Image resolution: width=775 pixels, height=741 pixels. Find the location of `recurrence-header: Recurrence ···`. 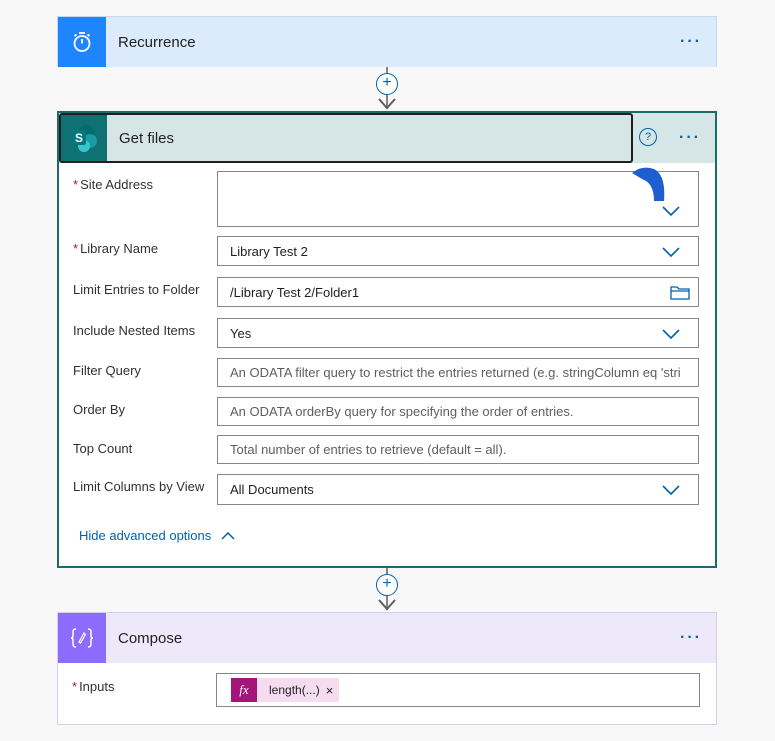

recurrence-header: Recurrence ··· is located at coordinates (387, 42).